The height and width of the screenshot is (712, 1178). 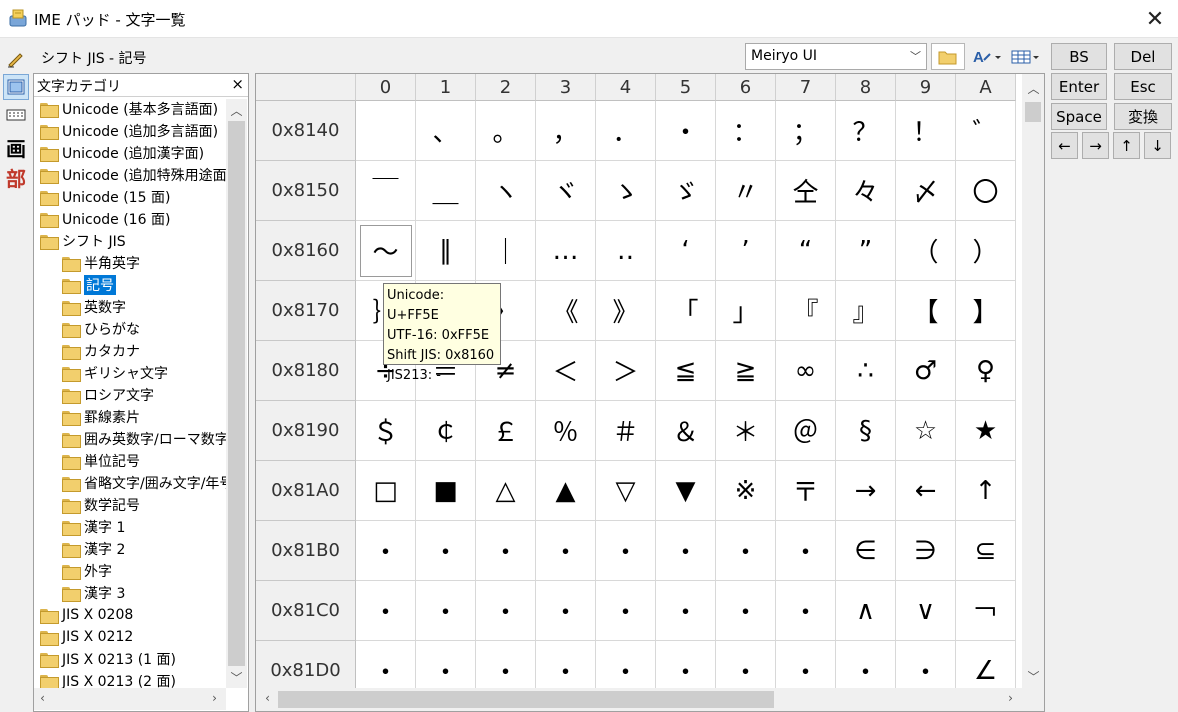 What do you see at coordinates (1126, 145) in the screenshot?
I see `arrow-up-key: ↑` at bounding box center [1126, 145].